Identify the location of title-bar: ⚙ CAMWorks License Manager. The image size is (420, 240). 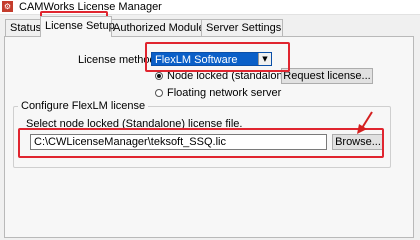
(210, 7).